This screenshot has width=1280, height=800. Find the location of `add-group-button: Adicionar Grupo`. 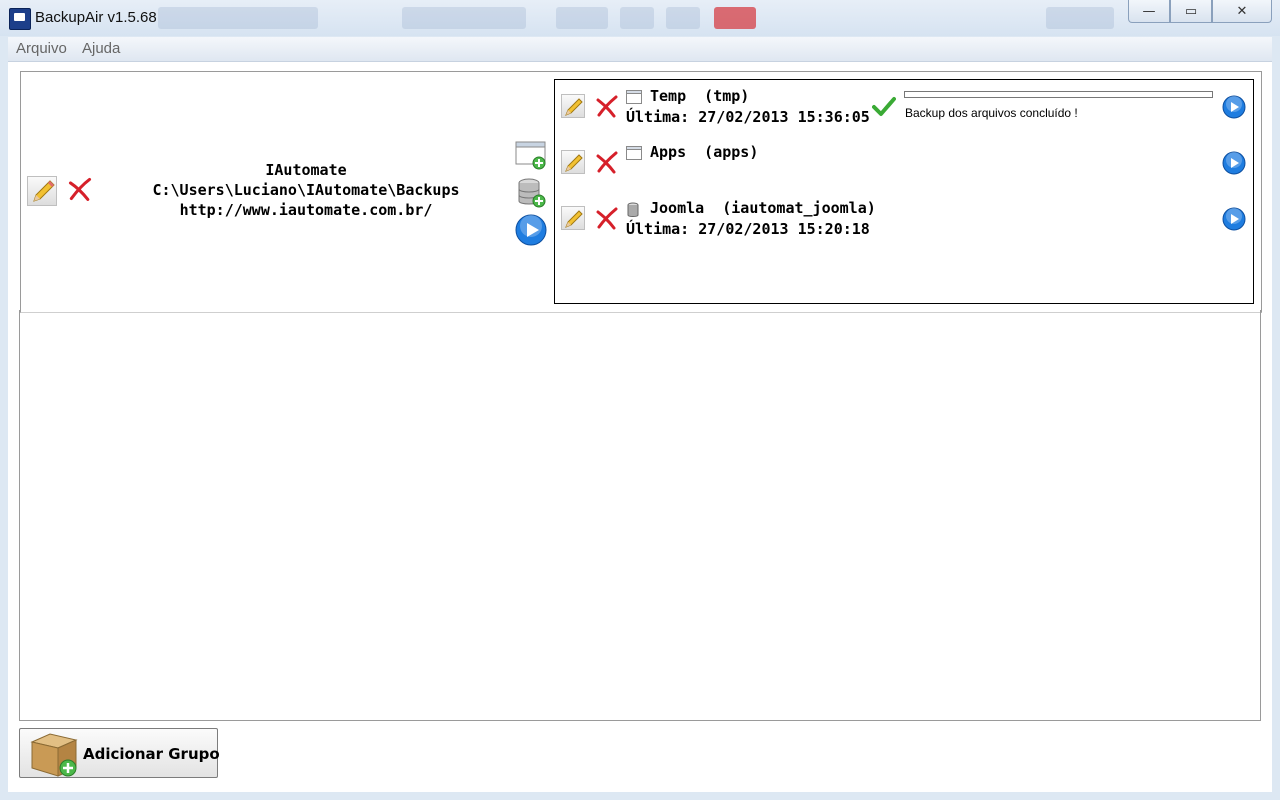

add-group-button: Adicionar Grupo is located at coordinates (119, 753).